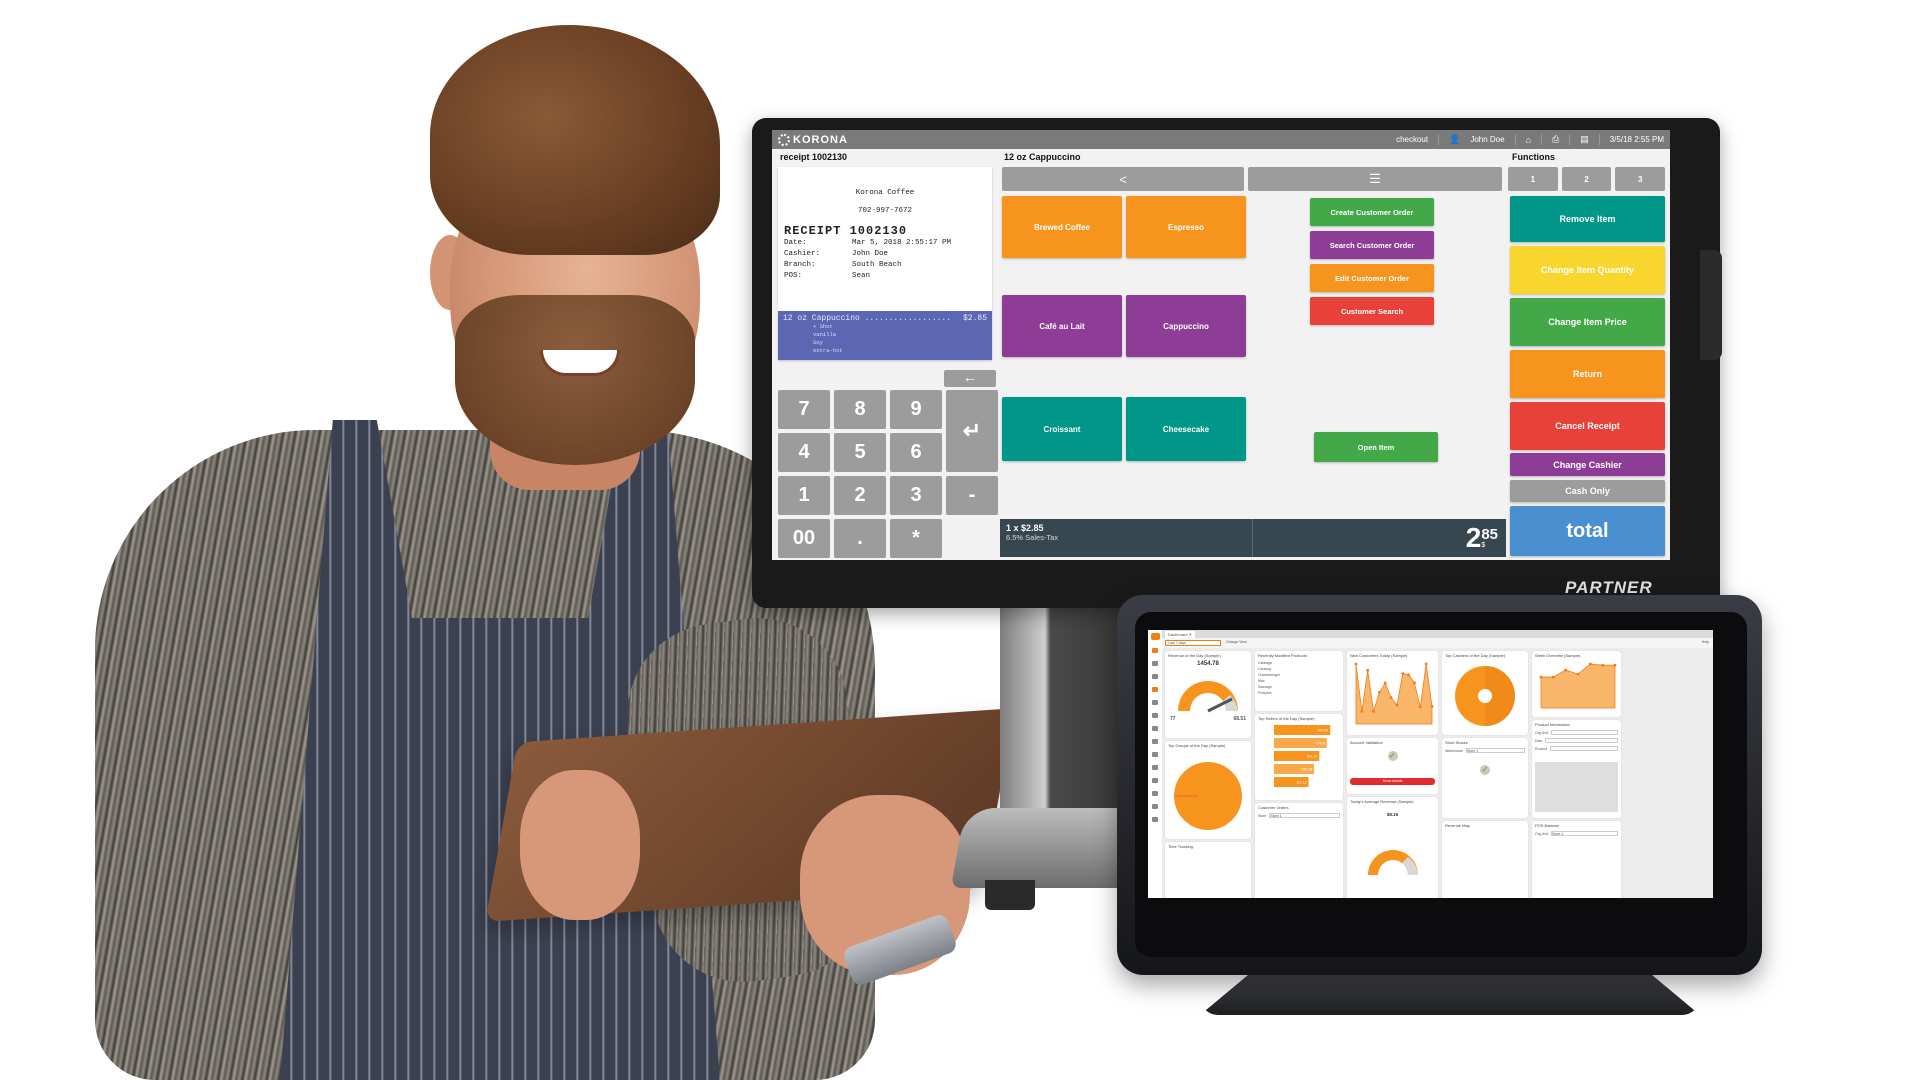 The width and height of the screenshot is (1920, 1080). I want to click on customer-orders-select: Store 1, so click(1304, 815).